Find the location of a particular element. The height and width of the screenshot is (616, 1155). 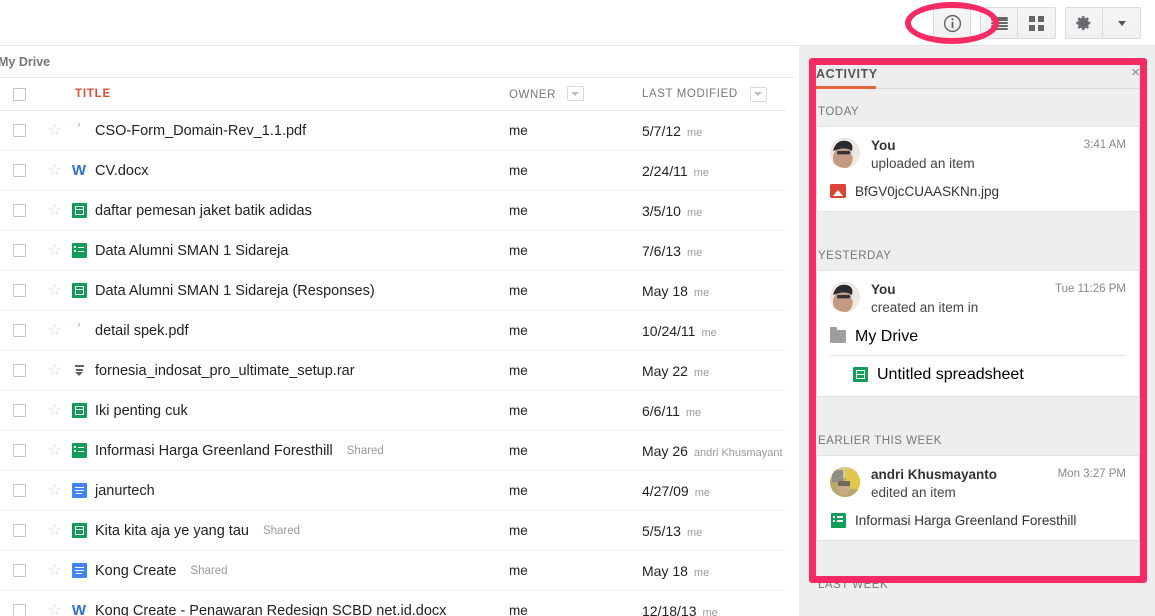

owner-sort-button is located at coordinates (575, 94).